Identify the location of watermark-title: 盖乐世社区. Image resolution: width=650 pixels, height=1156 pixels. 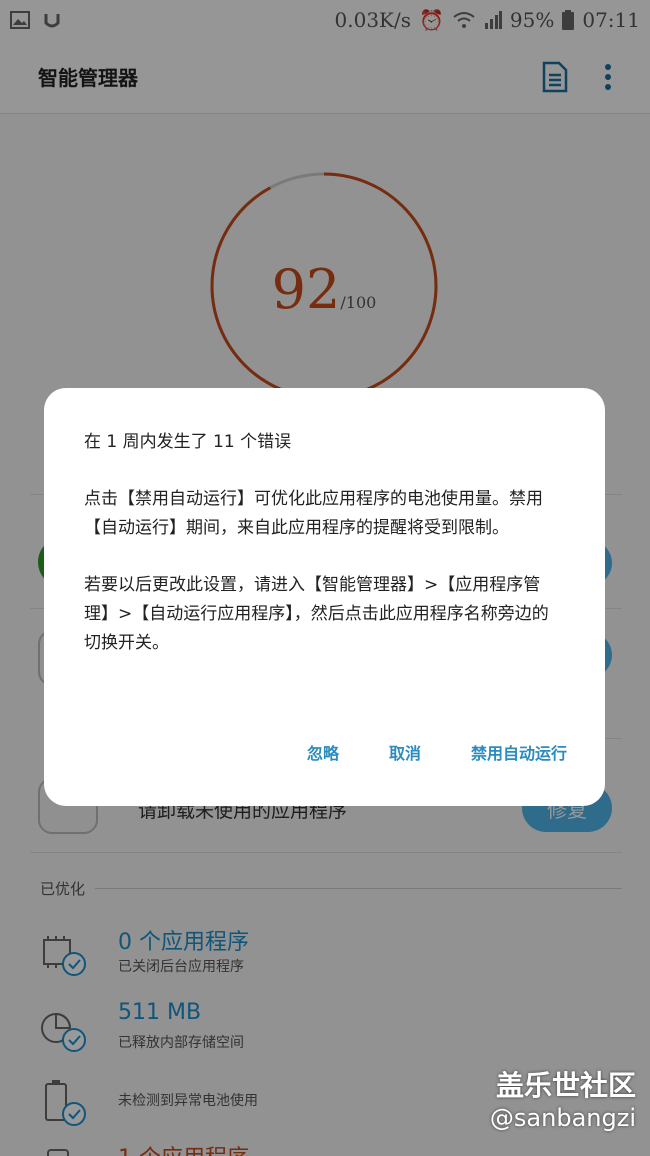
(565, 1085).